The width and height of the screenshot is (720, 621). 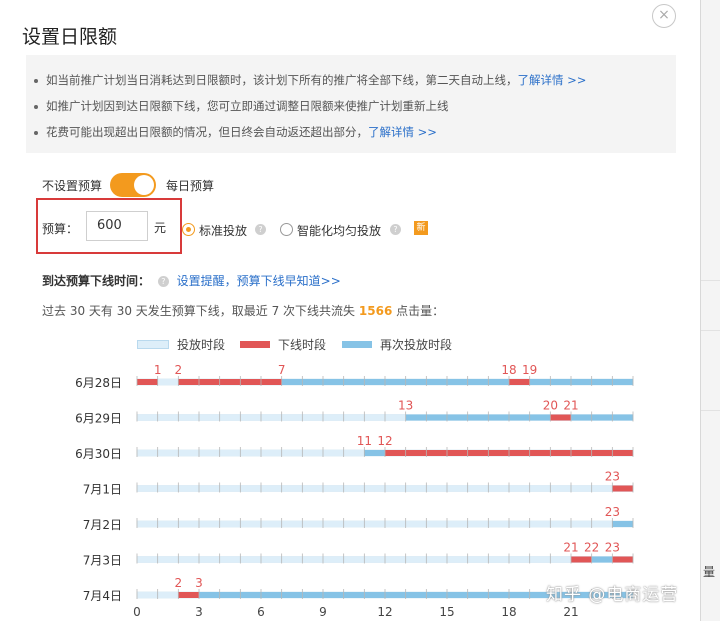 What do you see at coordinates (102, 561) in the screenshot?
I see `row-date-label: 7月3日` at bounding box center [102, 561].